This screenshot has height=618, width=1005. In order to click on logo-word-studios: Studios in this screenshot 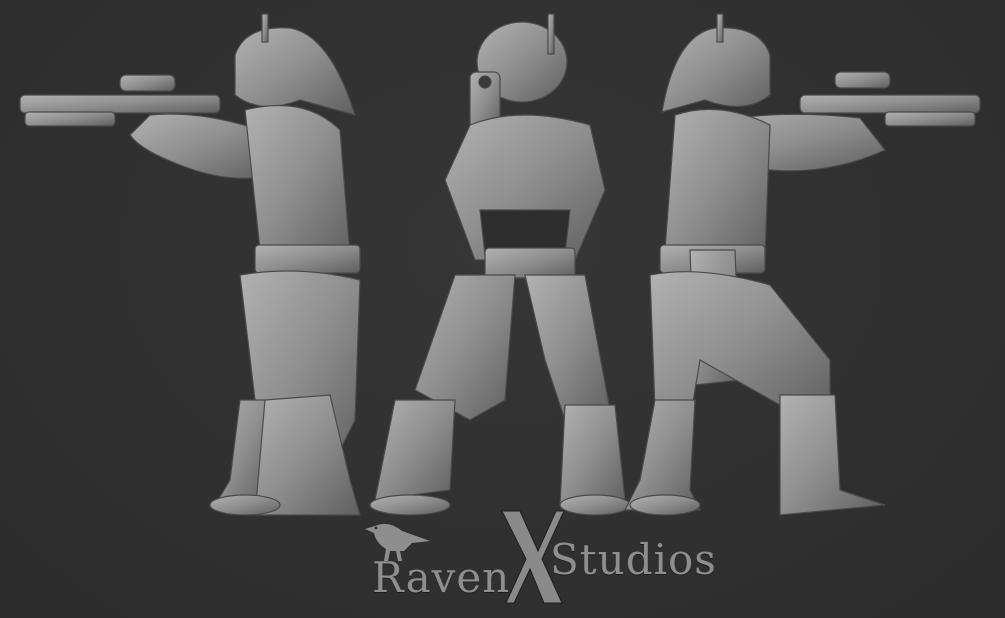, I will do `click(633, 559)`.